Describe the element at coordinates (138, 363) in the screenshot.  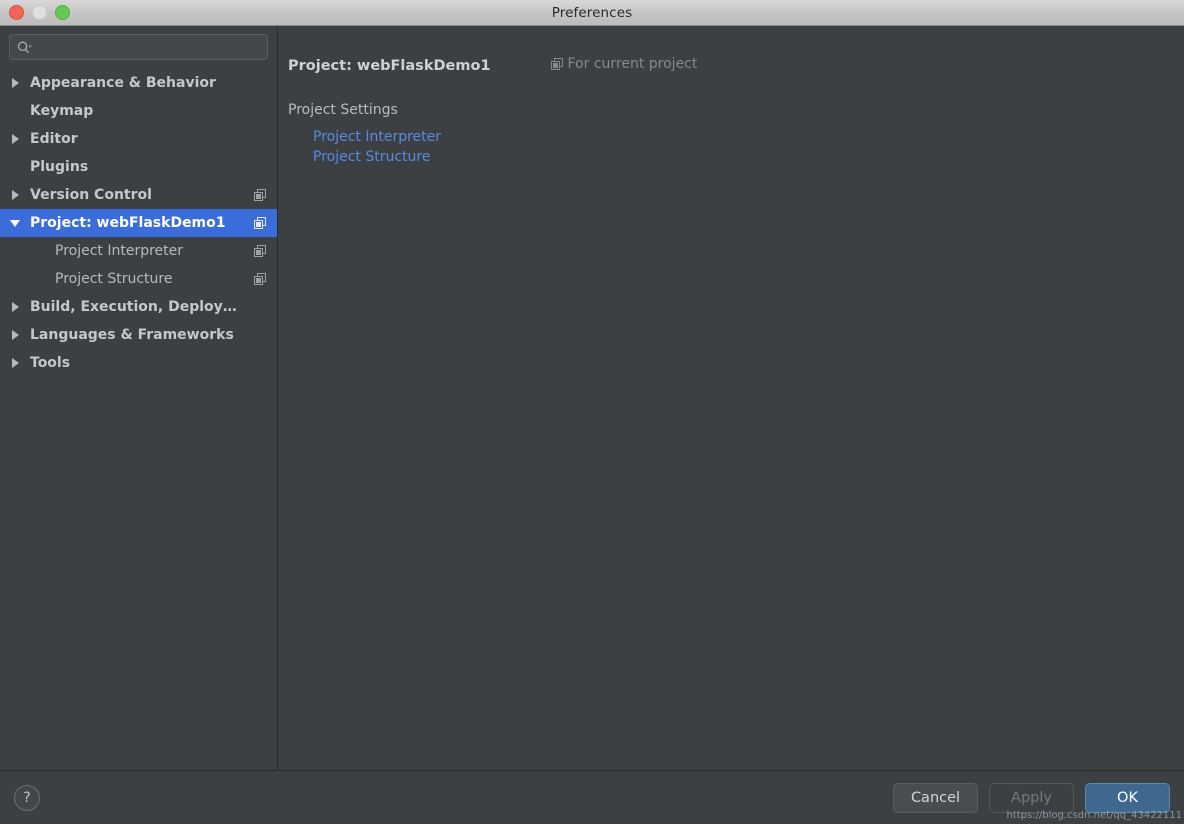
I see `sidebar-item-tools: Tools` at that location.